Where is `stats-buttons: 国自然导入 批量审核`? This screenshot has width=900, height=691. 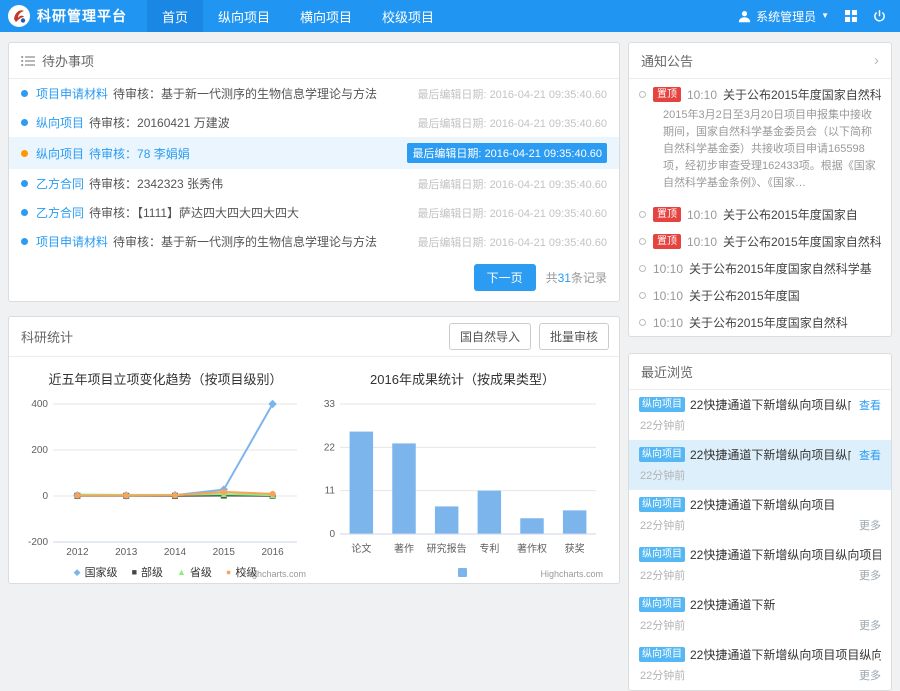
stats-buttons: 国自然导入 批量审核 is located at coordinates (528, 336).